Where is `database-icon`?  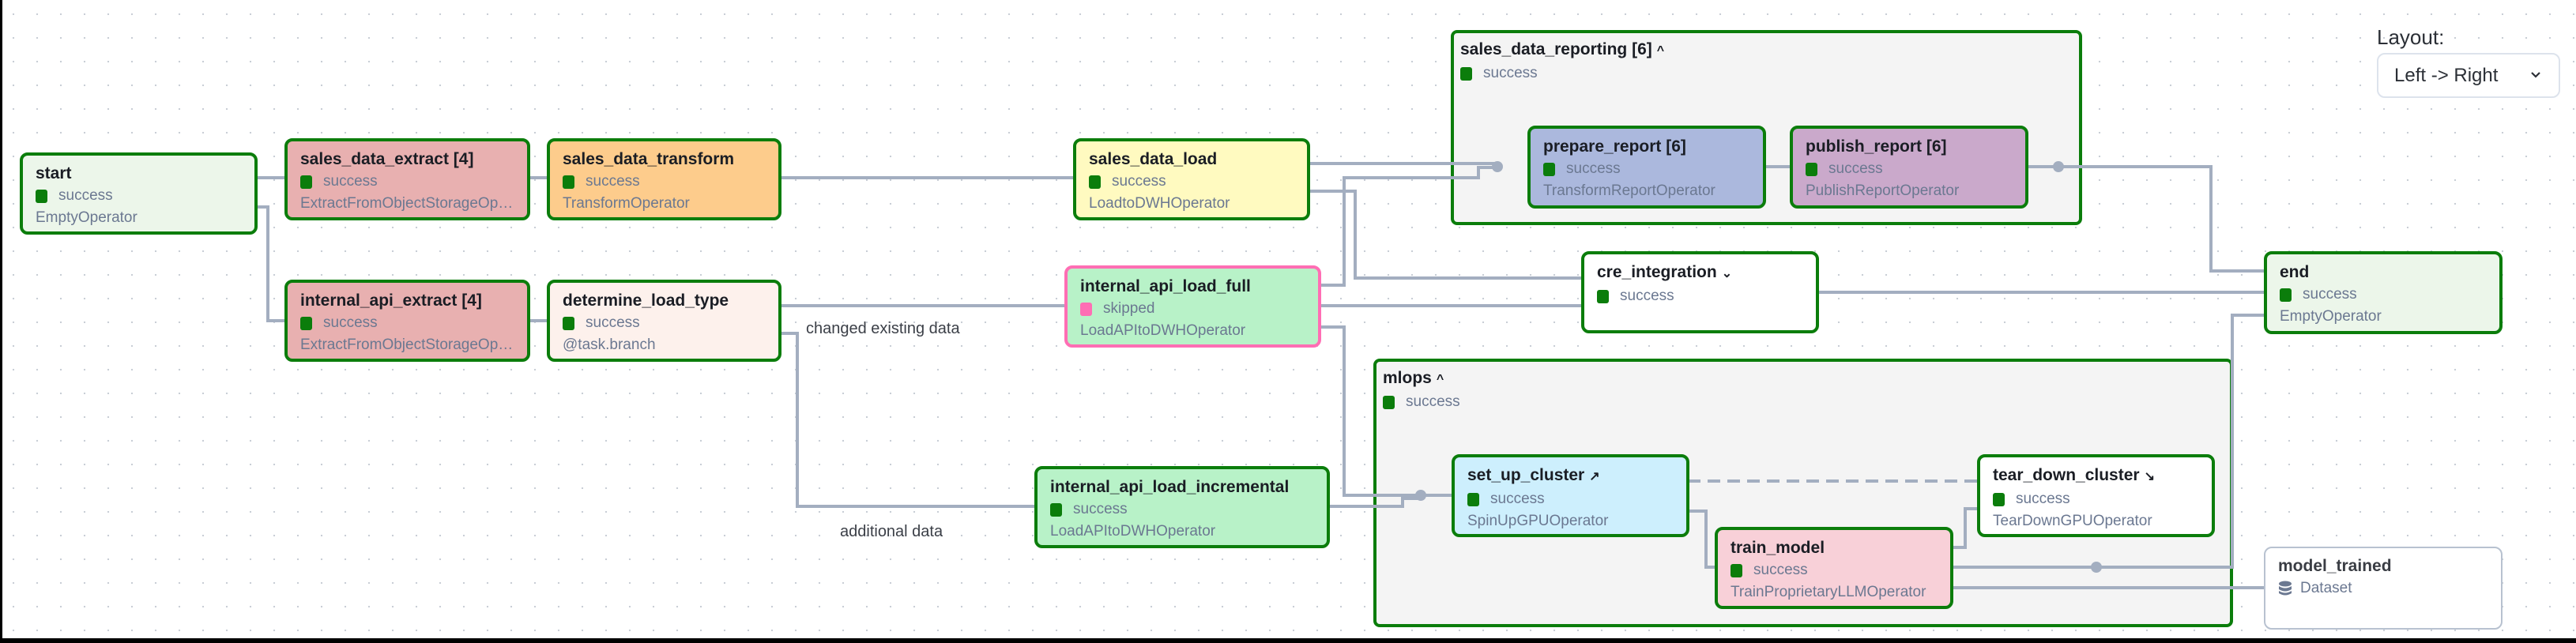
database-icon is located at coordinates (2285, 588).